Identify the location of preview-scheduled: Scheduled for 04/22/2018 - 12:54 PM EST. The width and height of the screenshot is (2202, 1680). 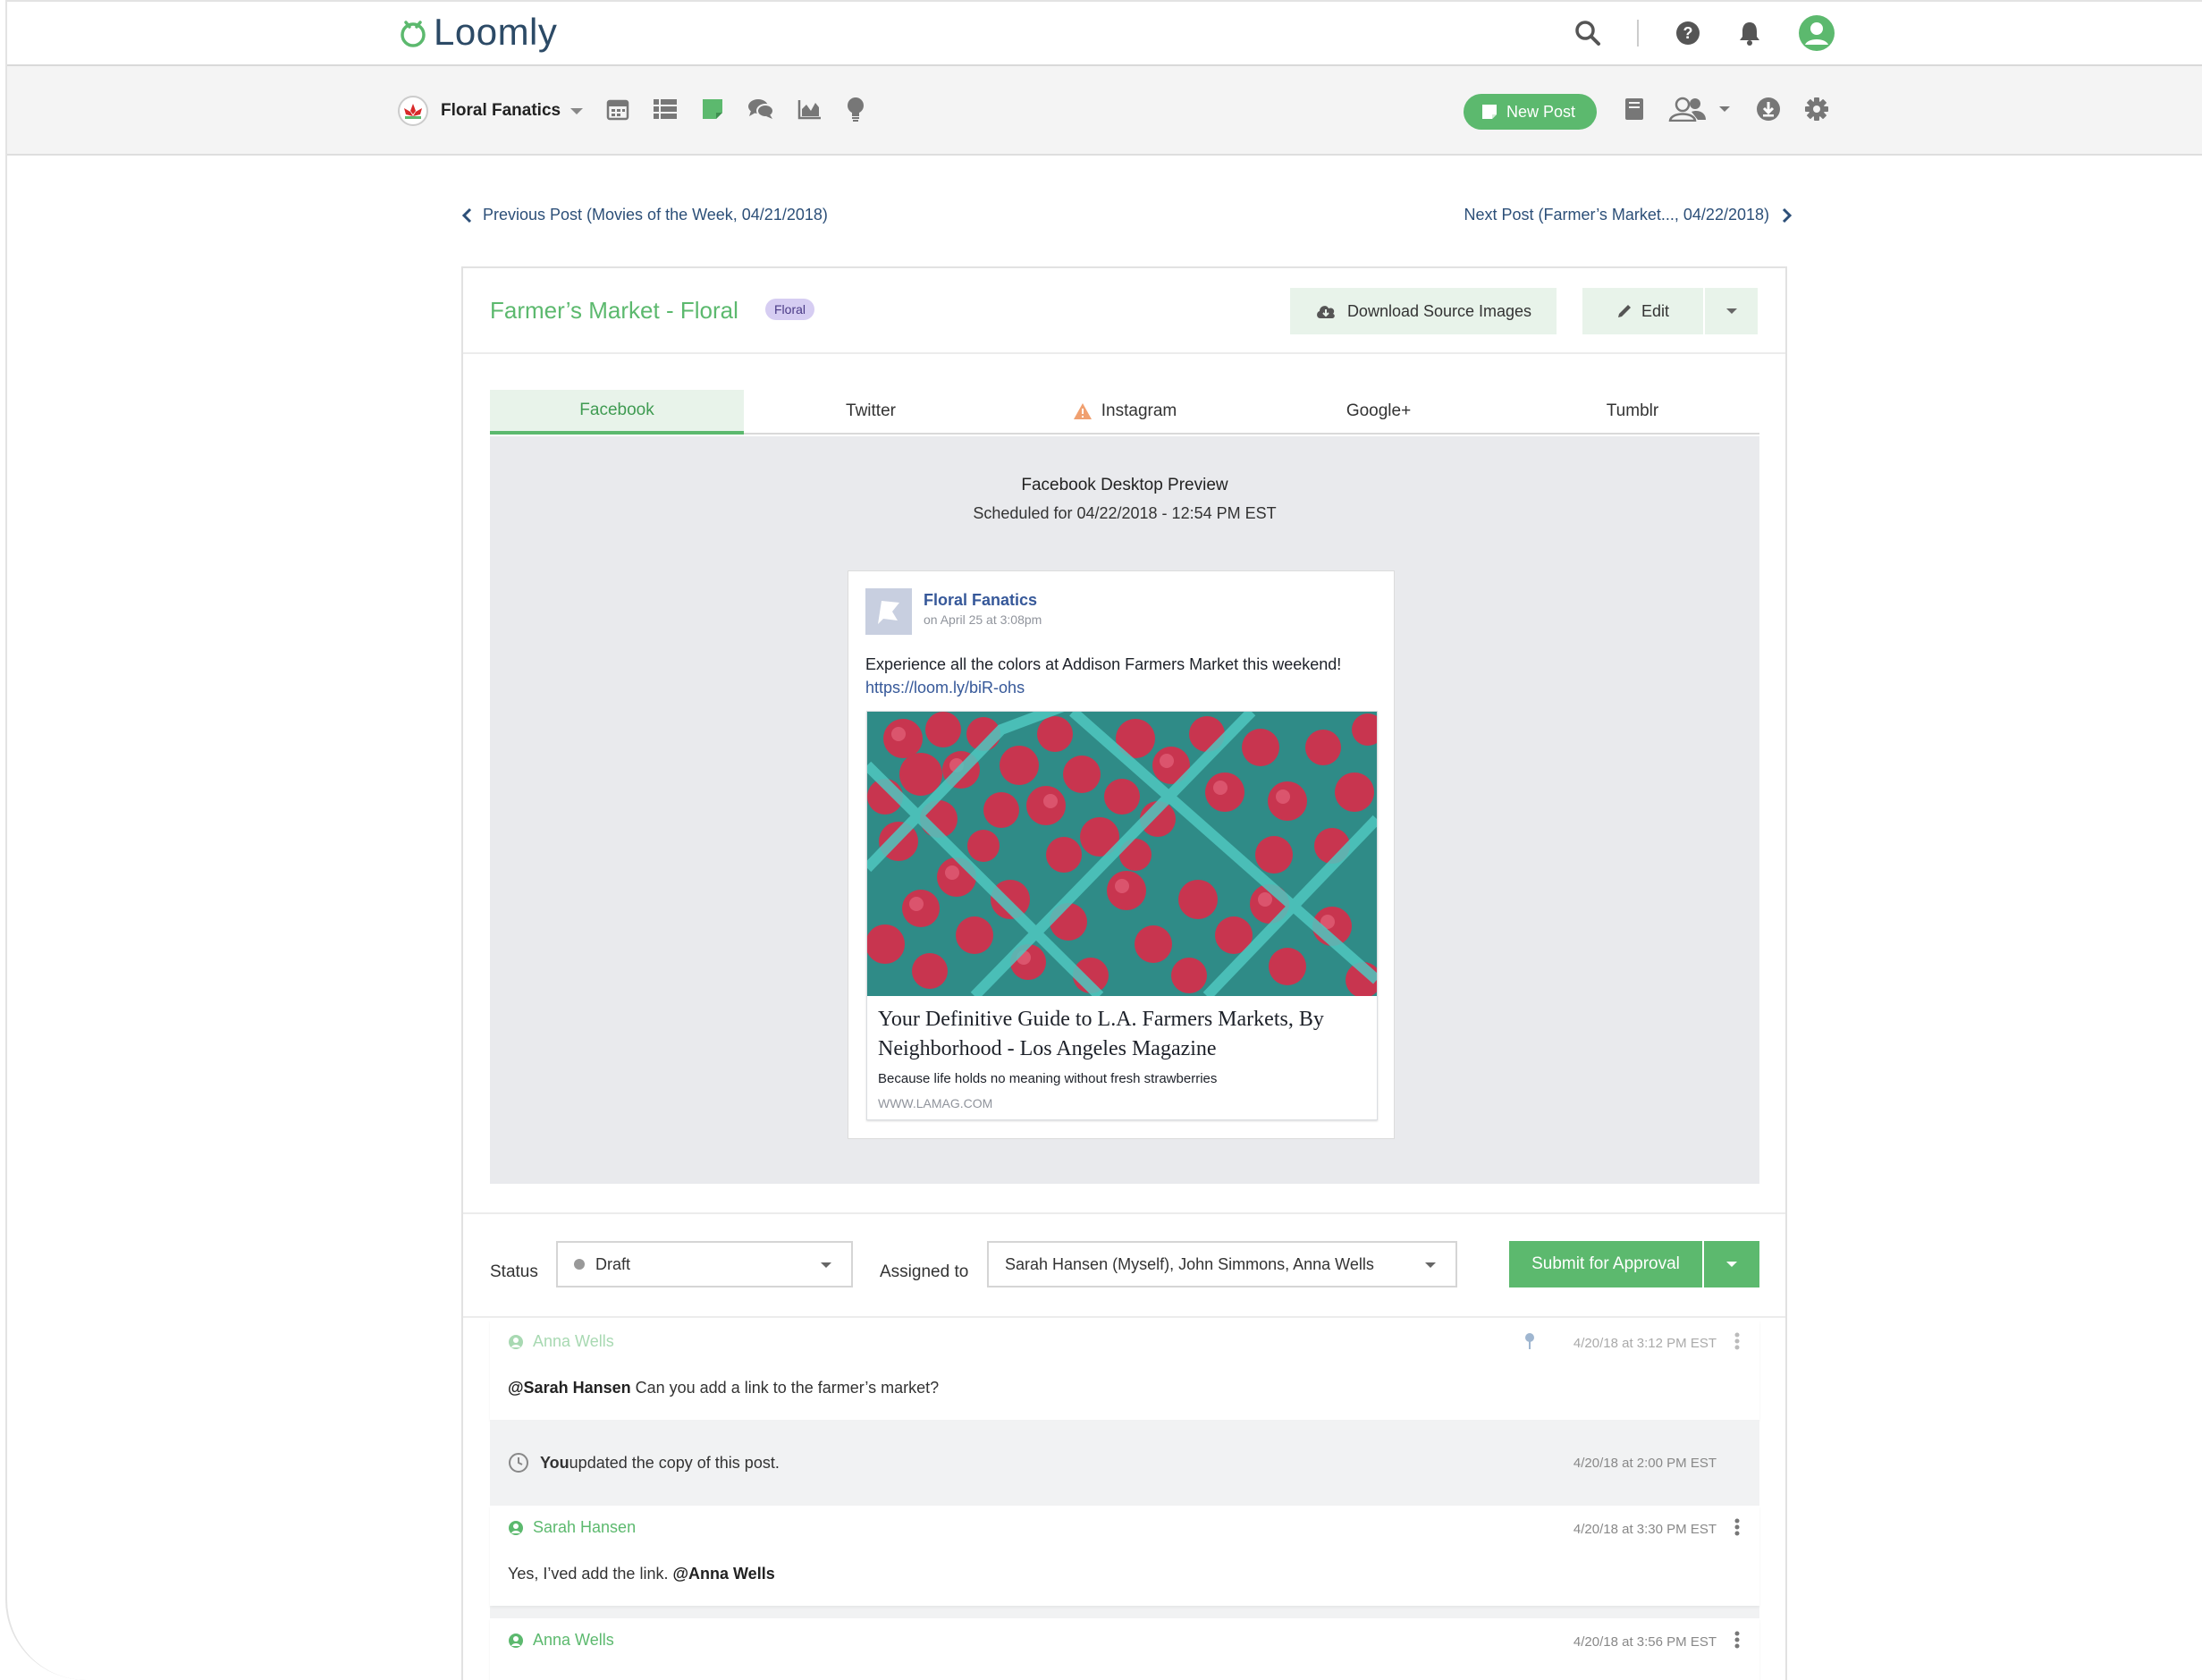
(1125, 513).